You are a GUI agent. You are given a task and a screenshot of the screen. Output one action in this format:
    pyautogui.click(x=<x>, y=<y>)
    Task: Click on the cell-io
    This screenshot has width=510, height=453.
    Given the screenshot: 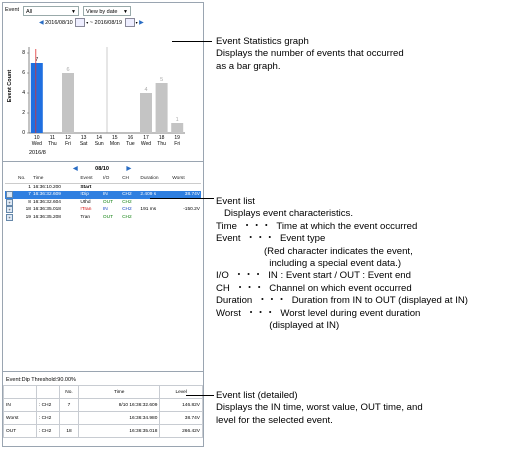 What is the action you would take?
    pyautogui.click(x=111, y=187)
    